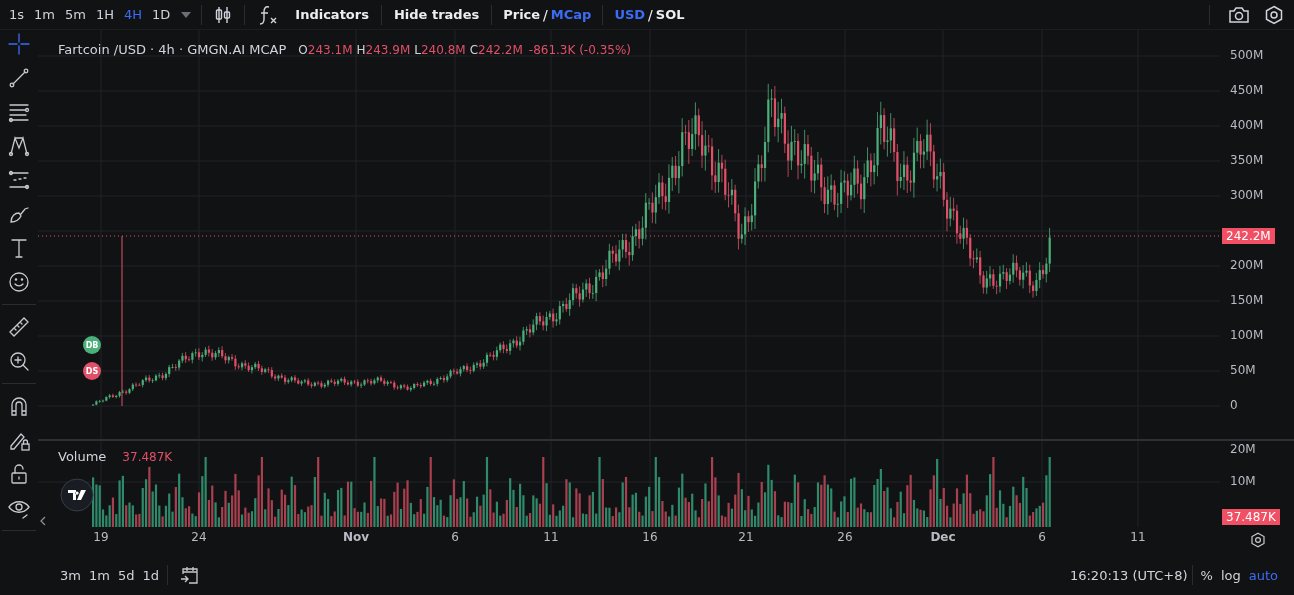  I want to click on toggle-option: Price, so click(522, 14).